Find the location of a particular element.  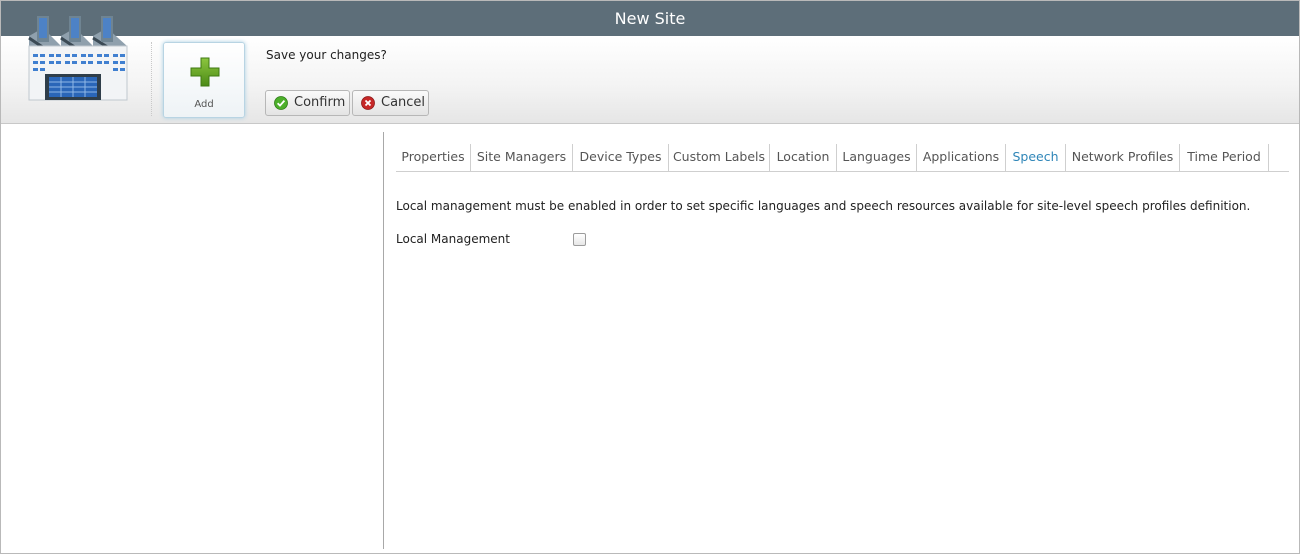

tab-speech: Speech is located at coordinates (1036, 158).